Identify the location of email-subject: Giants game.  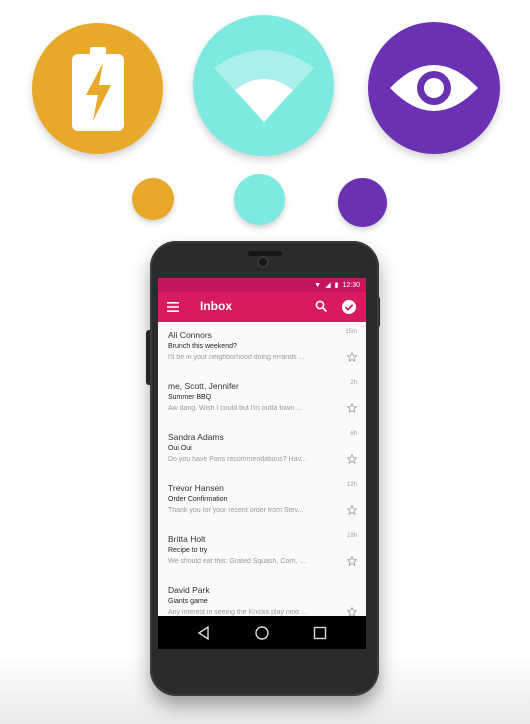
(188, 601).